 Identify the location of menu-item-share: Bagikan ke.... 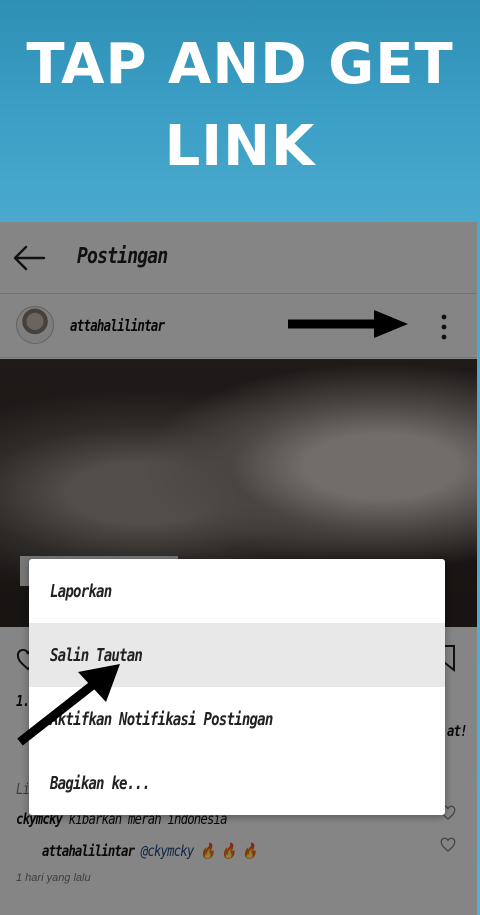
(237, 783).